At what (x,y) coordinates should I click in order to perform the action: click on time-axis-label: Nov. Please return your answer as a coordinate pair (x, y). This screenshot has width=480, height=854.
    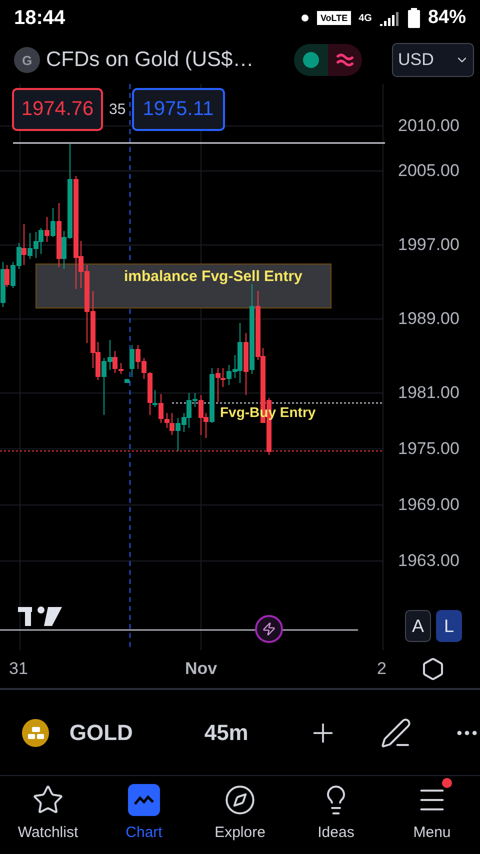
    Looking at the image, I should click on (201, 669).